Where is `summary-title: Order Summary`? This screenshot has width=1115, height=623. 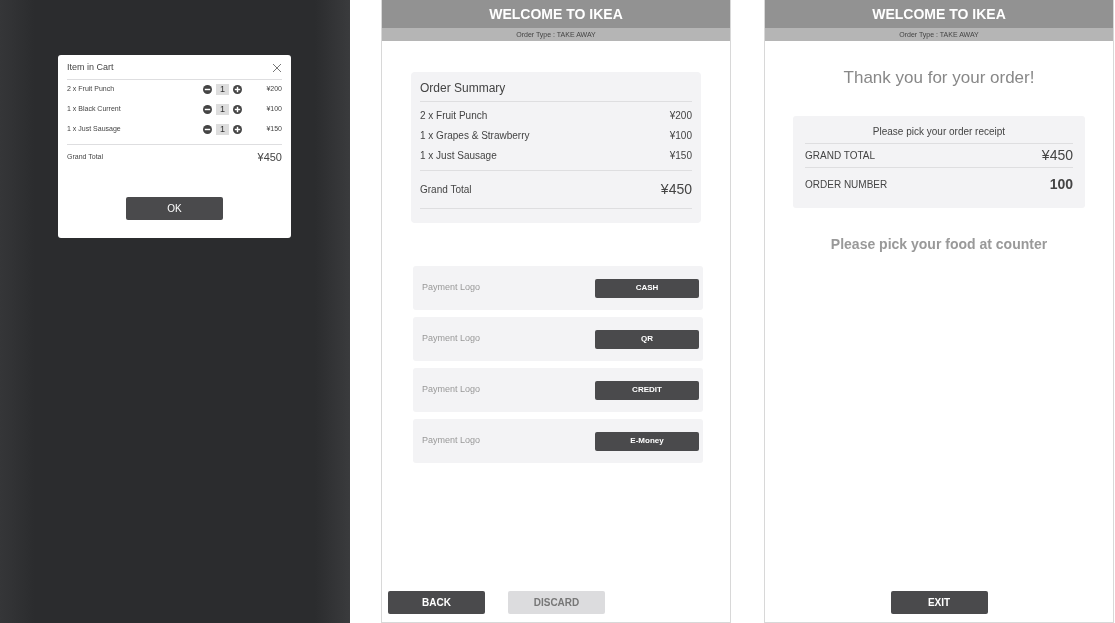 summary-title: Order Summary is located at coordinates (556, 90).